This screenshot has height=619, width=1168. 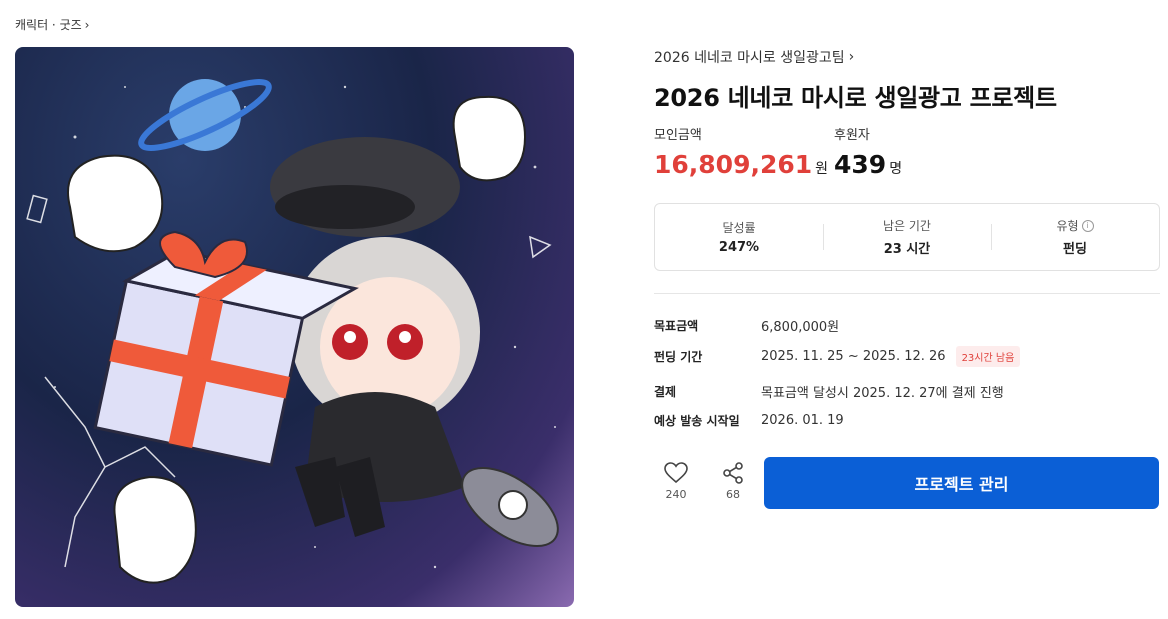 I want to click on achievement-label: 달성률, so click(x=739, y=228).